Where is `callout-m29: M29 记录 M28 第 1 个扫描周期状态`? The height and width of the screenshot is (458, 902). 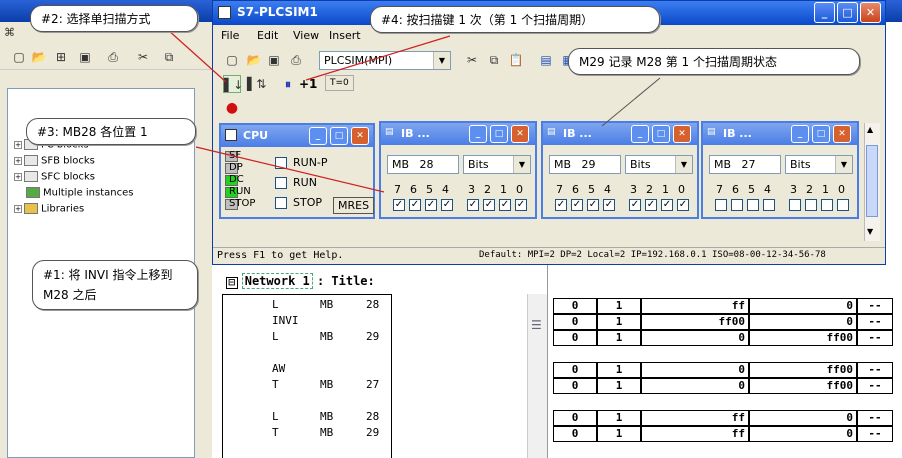 callout-m29: M29 记录 M28 第 1 个扫描周期状态 is located at coordinates (714, 61).